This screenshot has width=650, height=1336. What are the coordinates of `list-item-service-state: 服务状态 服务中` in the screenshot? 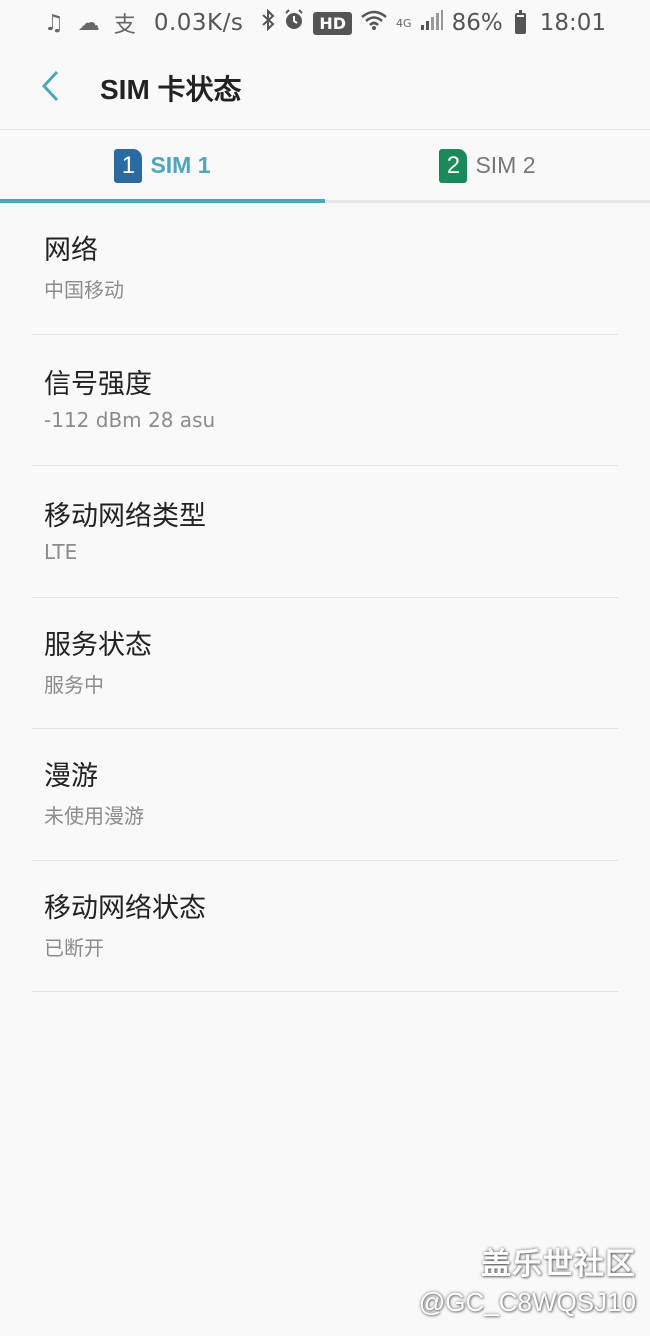 It's located at (325, 663).